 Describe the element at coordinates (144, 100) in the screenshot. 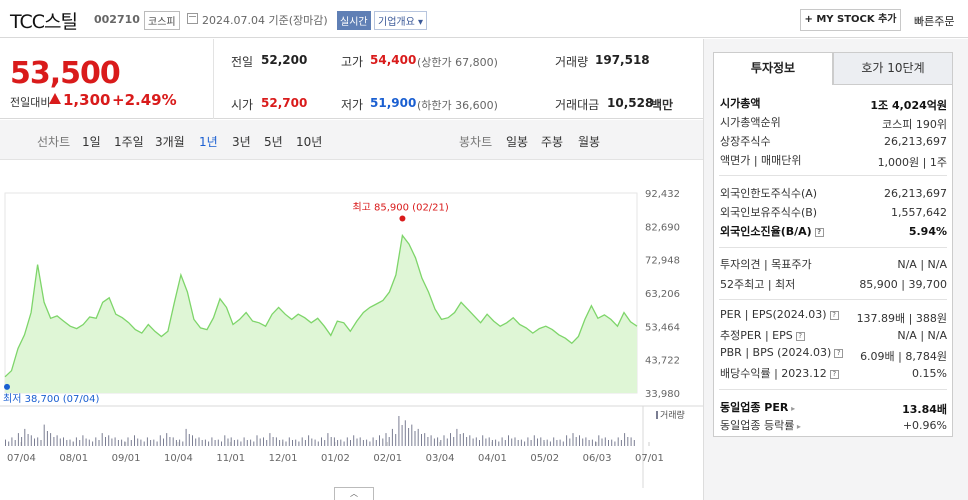

I see `change-percent: +2.49%` at that location.